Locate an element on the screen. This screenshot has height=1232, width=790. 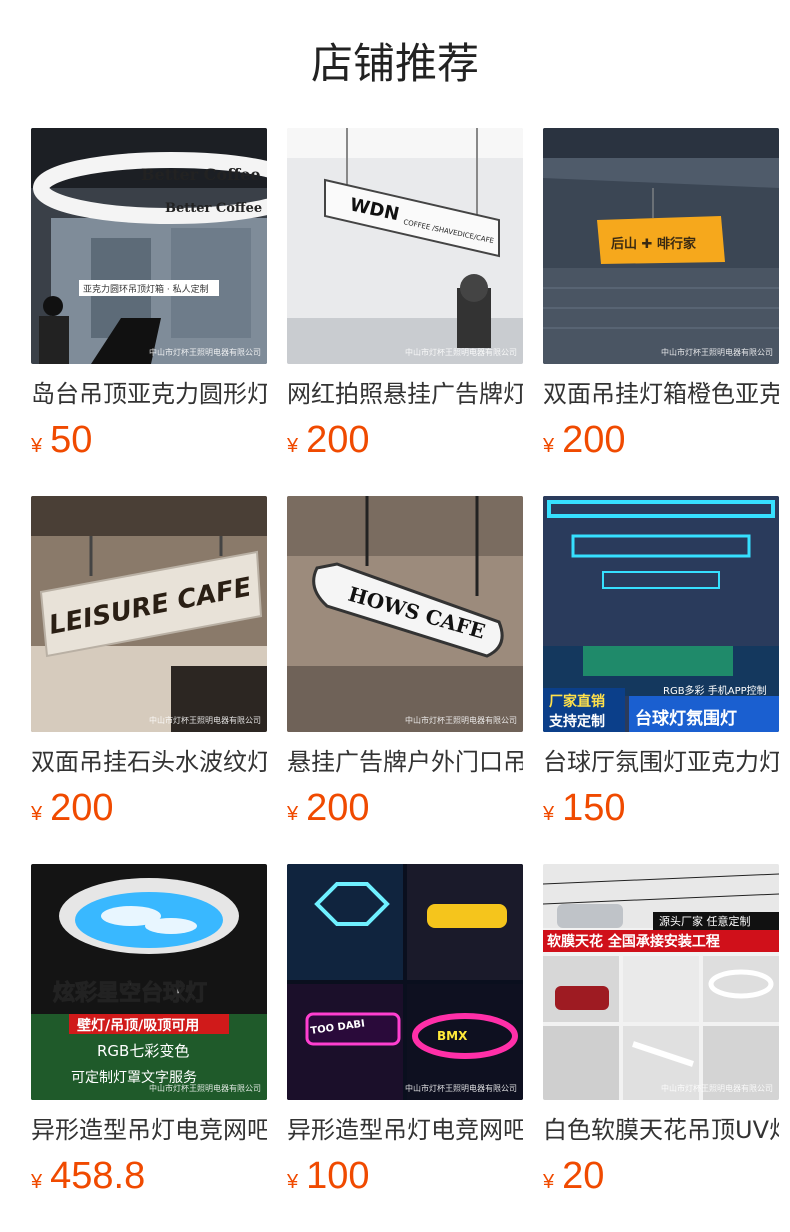
price-value: 50 is located at coordinates (71, 440).